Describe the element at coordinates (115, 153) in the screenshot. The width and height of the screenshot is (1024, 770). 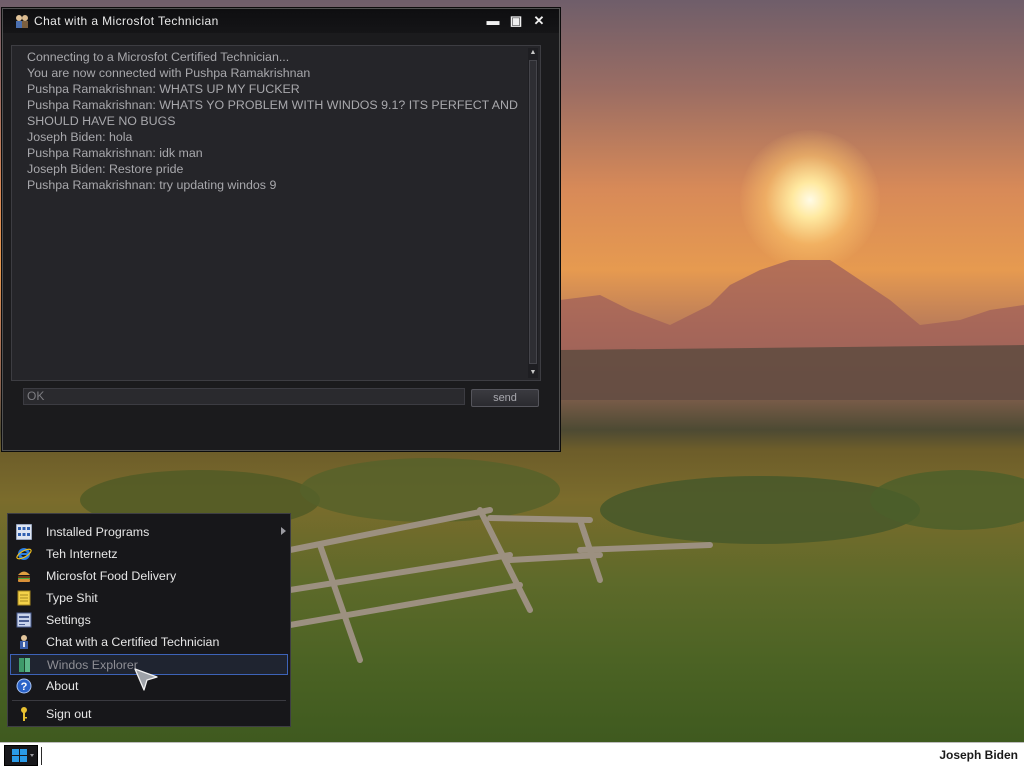
I see `chat-message: Pushpa Ramakrishnan: idk man` at that location.